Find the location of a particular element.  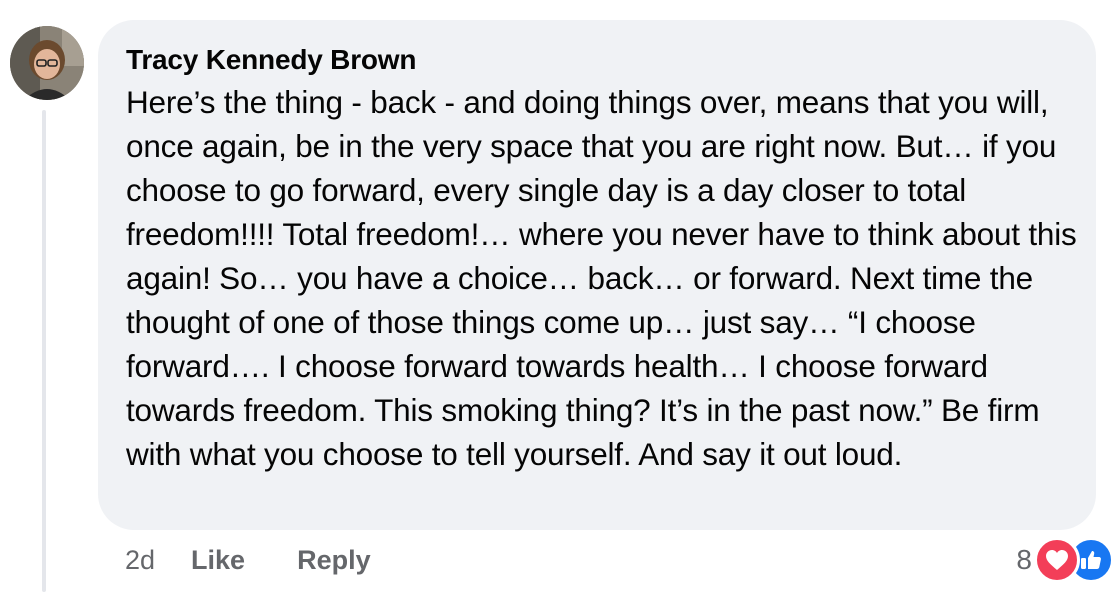

like-button: Like is located at coordinates (218, 560).